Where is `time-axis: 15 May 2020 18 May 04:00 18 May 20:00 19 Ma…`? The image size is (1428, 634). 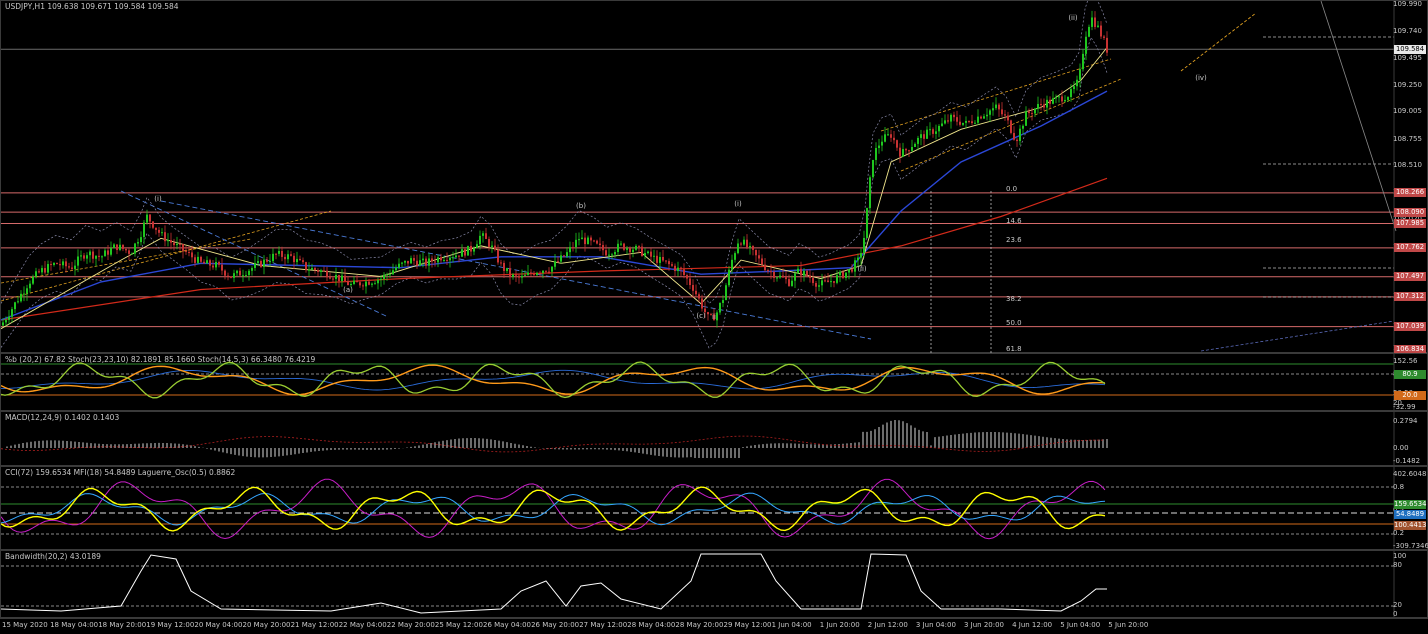
time-axis: 15 May 2020 18 May 04:00 18 May 20:00 19 Ma… is located at coordinates (714, 626).